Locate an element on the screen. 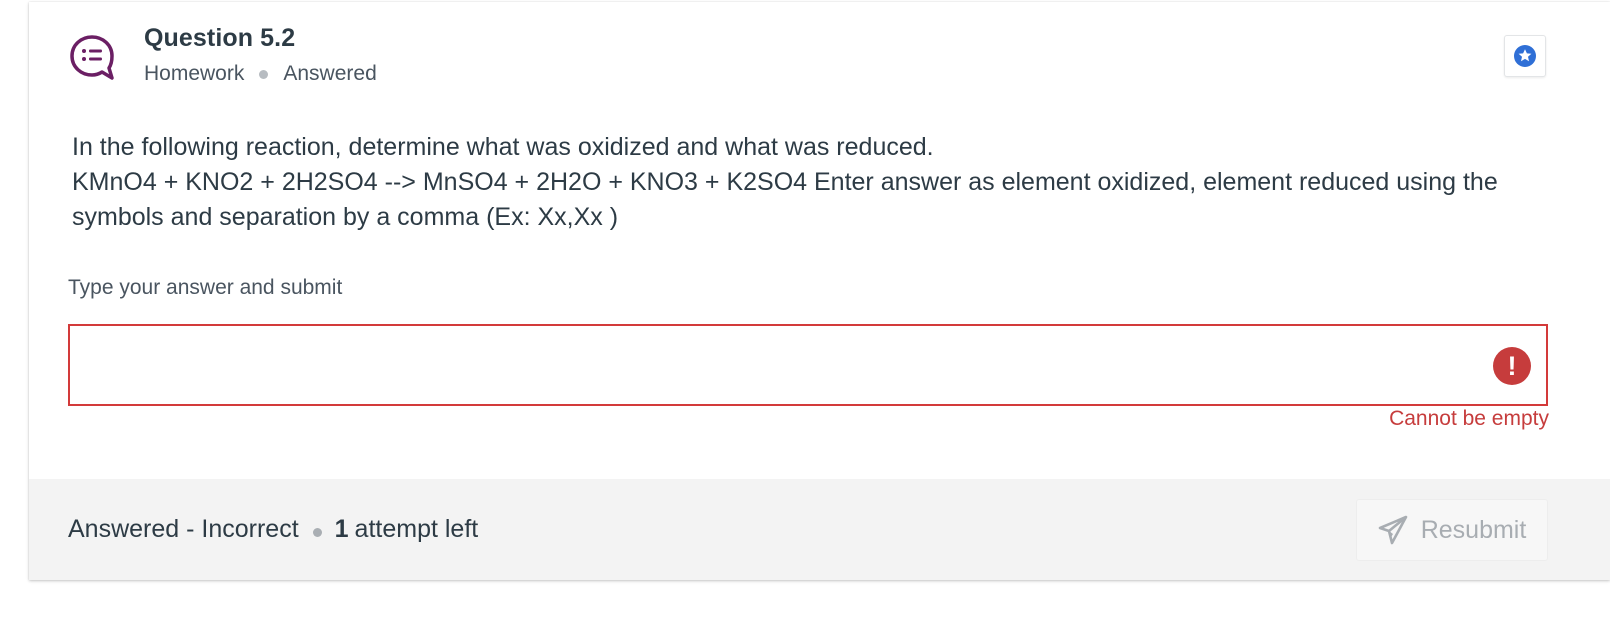 Image resolution: width=1610 pixels, height=622 pixels. star-badge-icon is located at coordinates (1525, 56).